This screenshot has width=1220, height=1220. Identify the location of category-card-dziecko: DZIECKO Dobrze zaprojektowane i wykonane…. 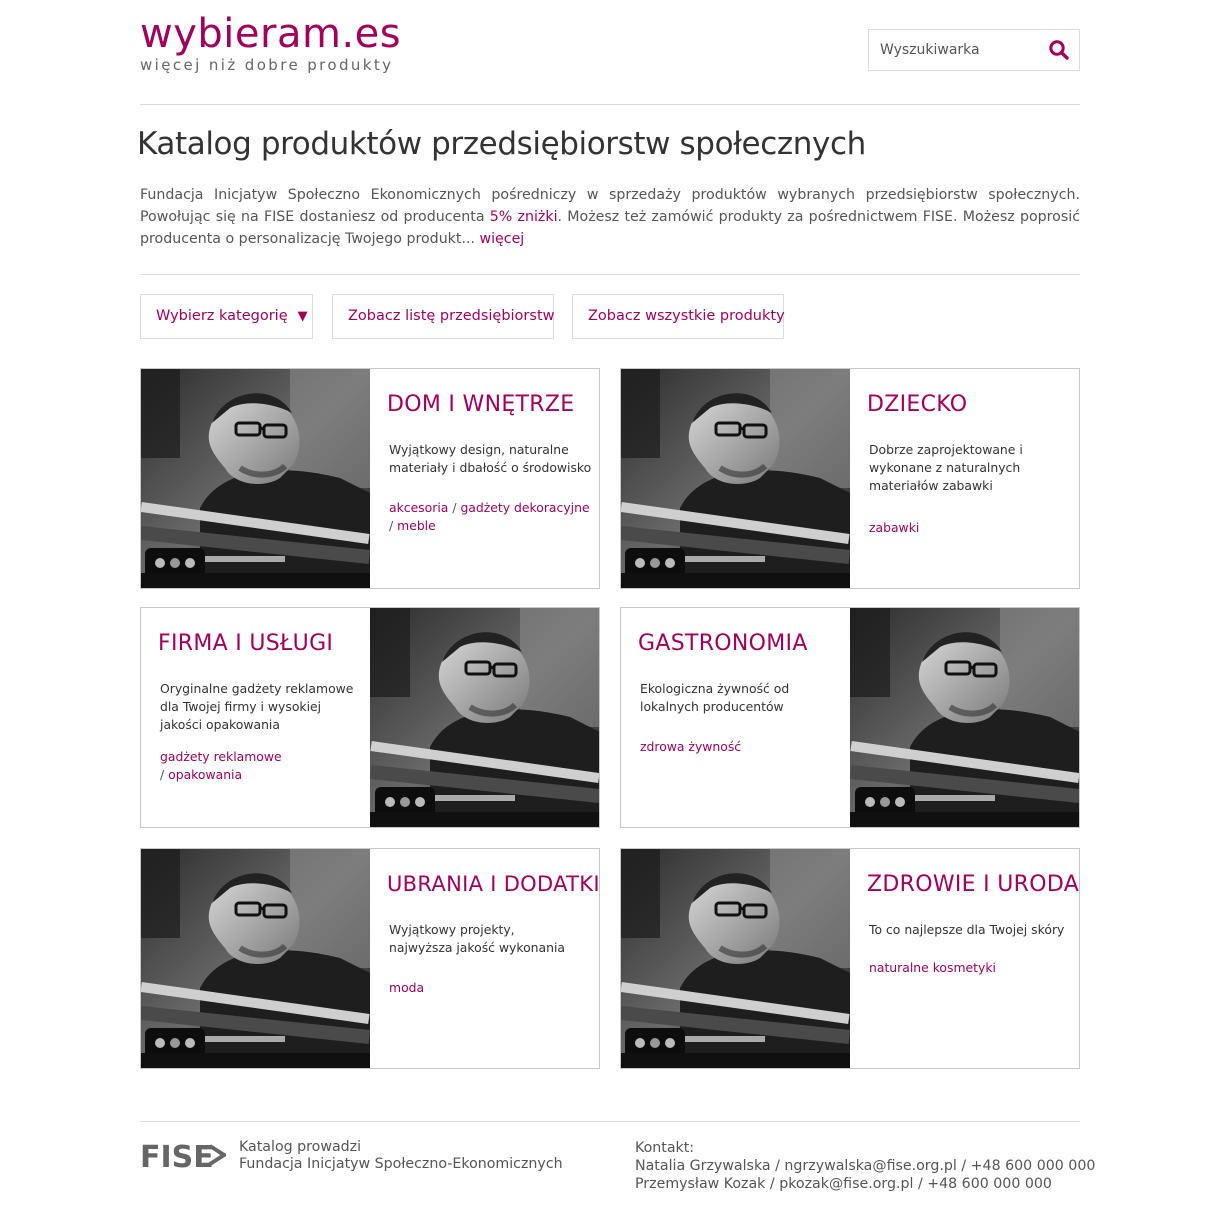
(850, 478).